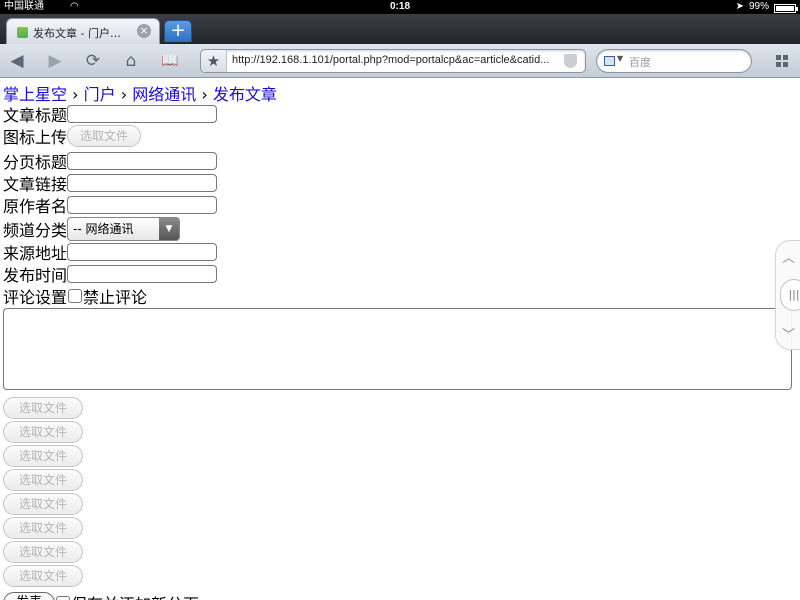  I want to click on disable-comment-checkbox, so click(75, 296).